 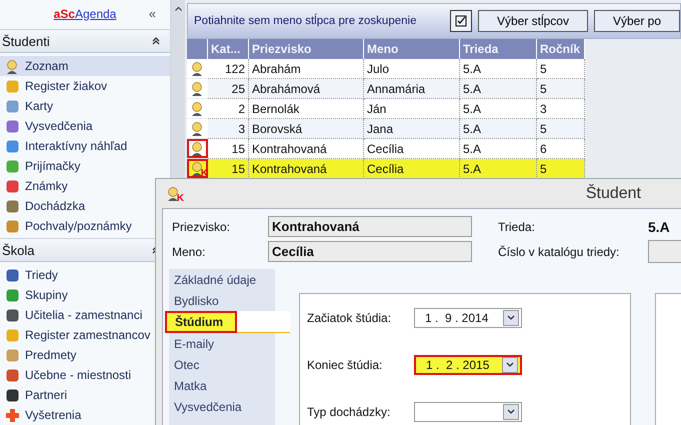 What do you see at coordinates (85, 13) in the screenshot?
I see `app-logo-link: aScAgenda` at bounding box center [85, 13].